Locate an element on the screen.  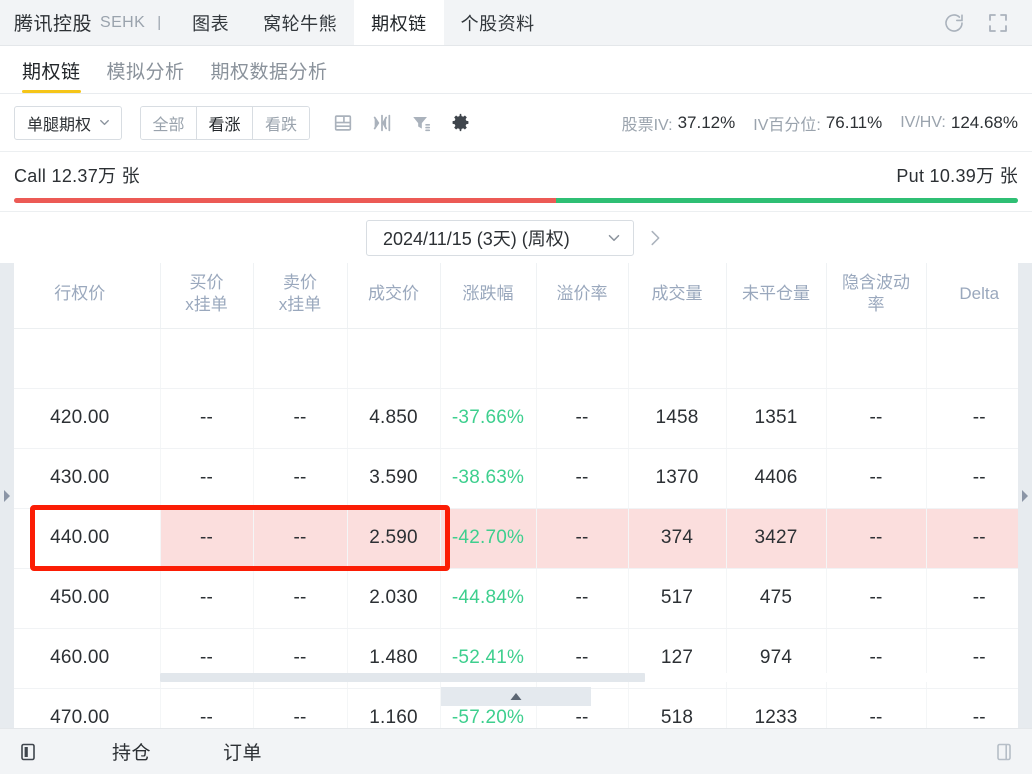
filter-call-label: 看涨 is located at coordinates (224, 125).